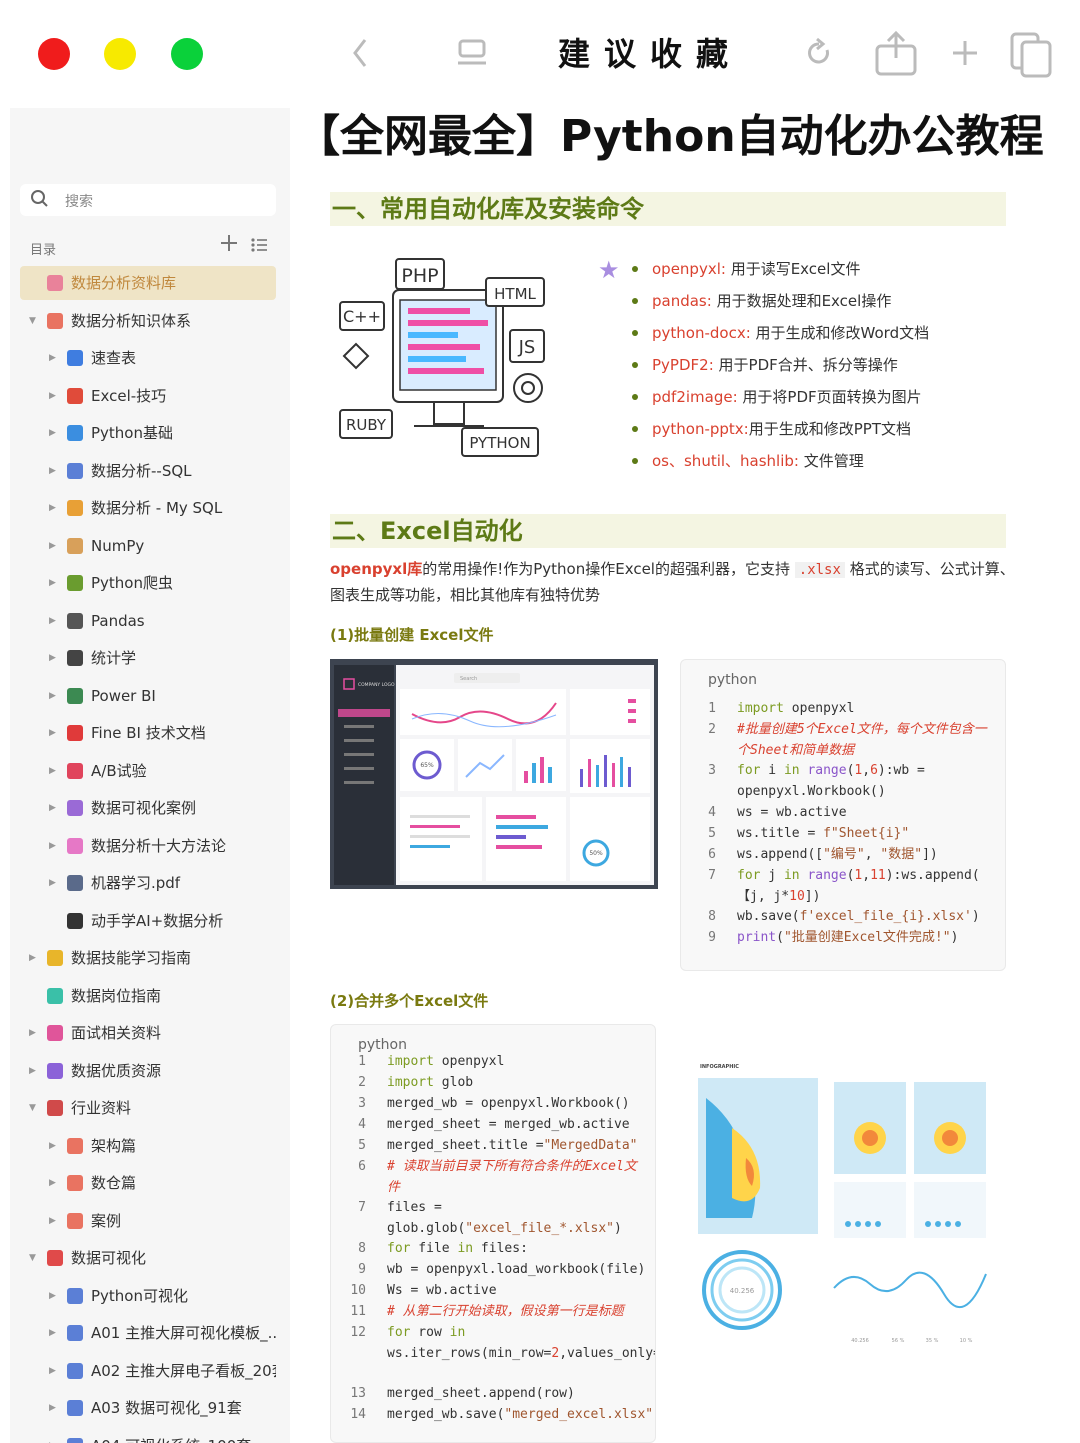  I want to click on outline-list-icon, so click(259, 247).